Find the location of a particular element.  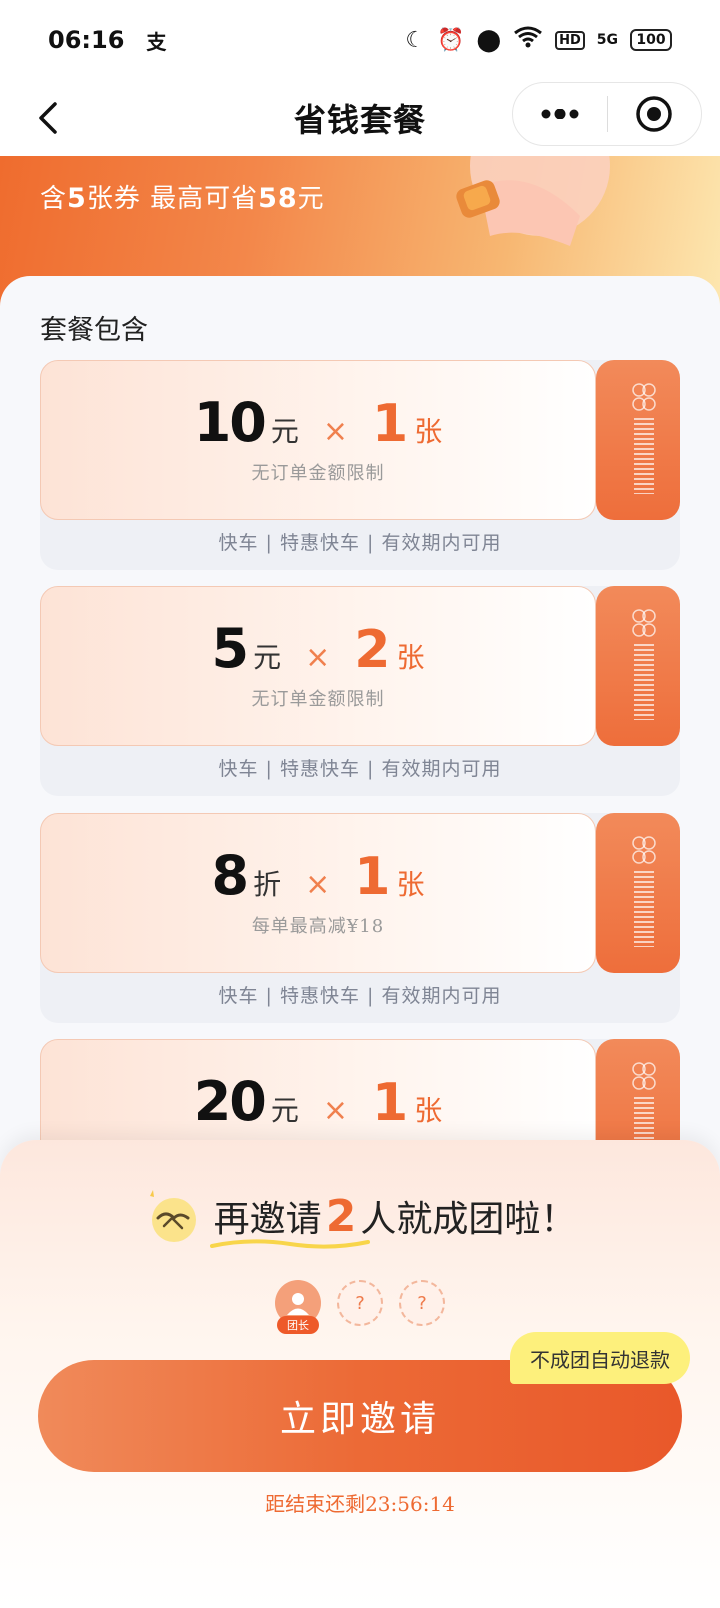

hd-icon: HD is located at coordinates (570, 40).